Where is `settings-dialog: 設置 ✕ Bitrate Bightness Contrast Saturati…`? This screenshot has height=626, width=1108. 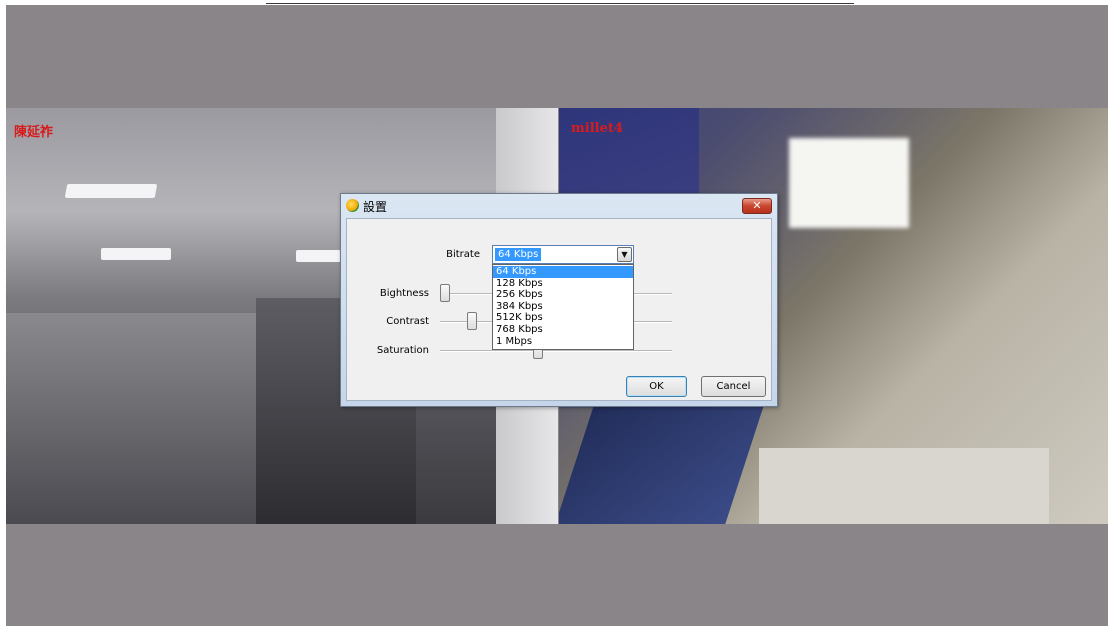
settings-dialog: 設置 ✕ Bitrate Bightness Contrast Saturati… is located at coordinates (559, 300).